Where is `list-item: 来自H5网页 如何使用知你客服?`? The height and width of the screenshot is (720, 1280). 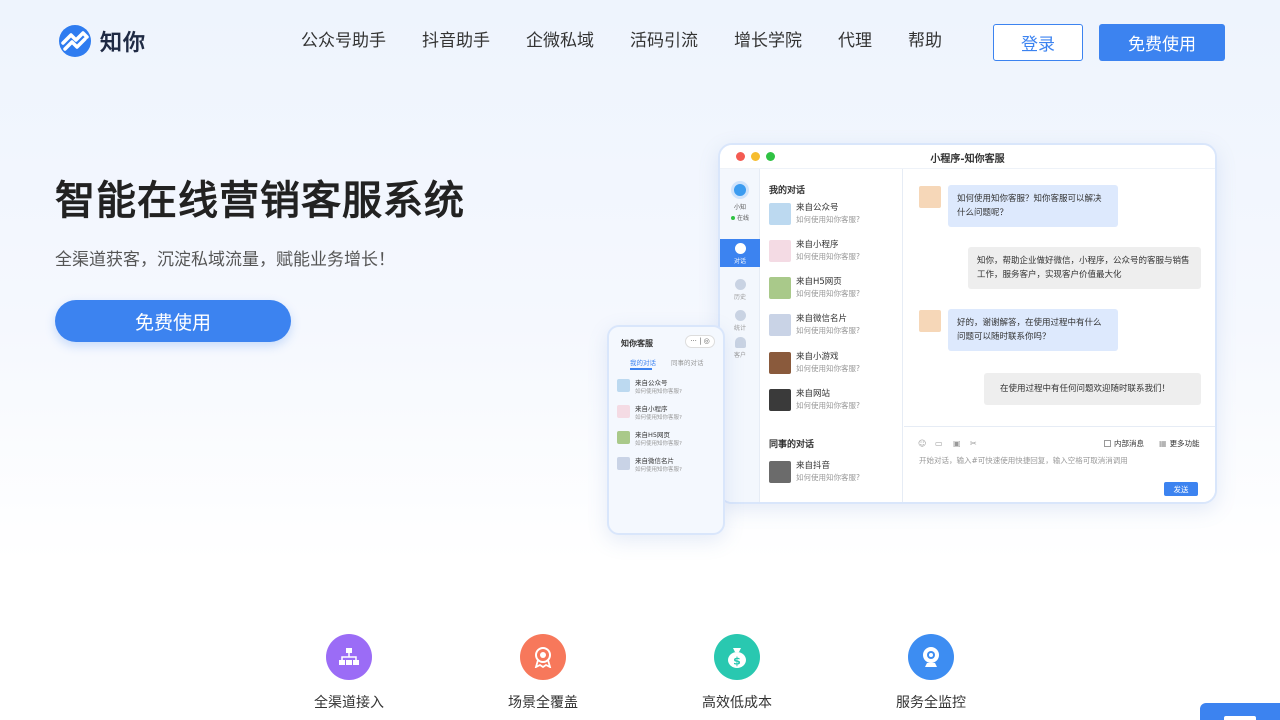 list-item: 来自H5网页 如何使用知你客服? is located at coordinates (814, 288).